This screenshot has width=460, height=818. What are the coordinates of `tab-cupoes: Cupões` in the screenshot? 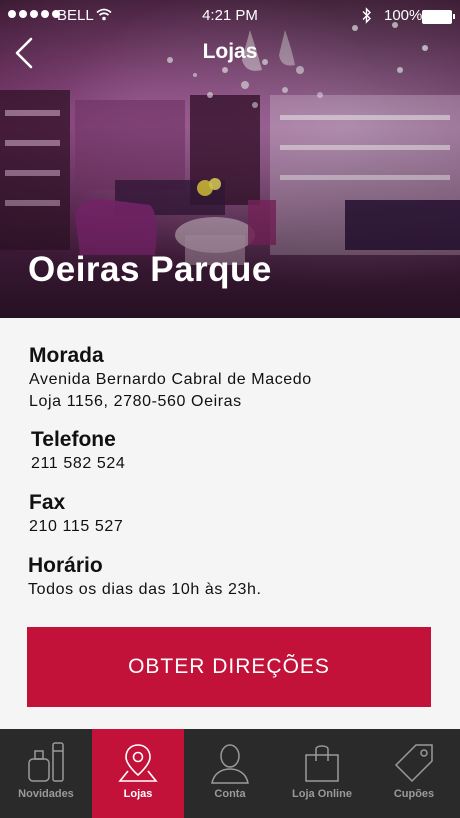 It's located at (414, 773).